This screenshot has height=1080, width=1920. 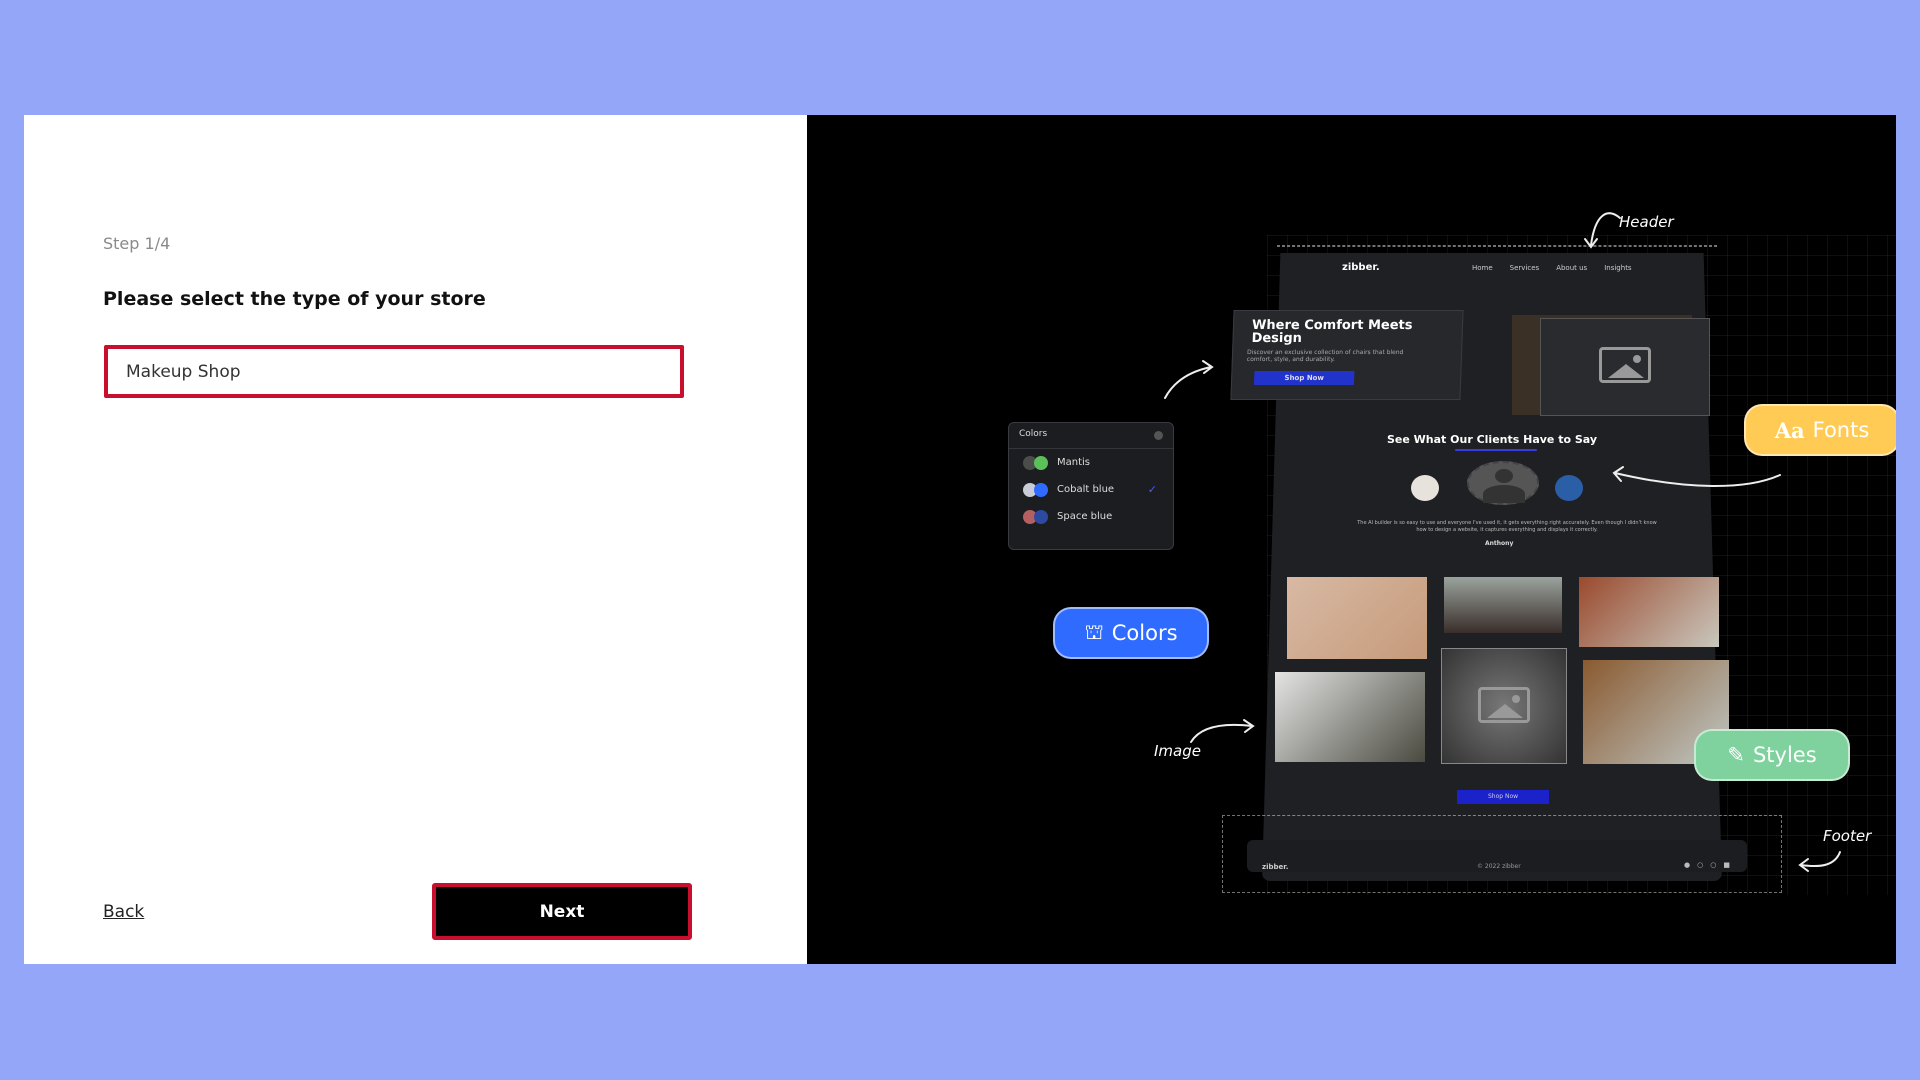 I want to click on mockup-logo: zibber., so click(x=1361, y=267).